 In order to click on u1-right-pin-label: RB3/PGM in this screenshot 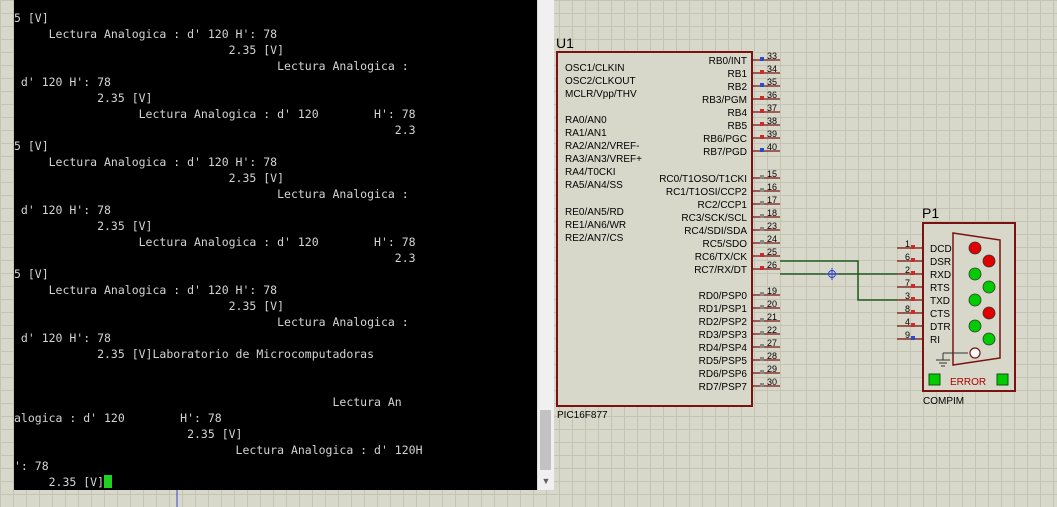, I will do `click(724, 100)`.